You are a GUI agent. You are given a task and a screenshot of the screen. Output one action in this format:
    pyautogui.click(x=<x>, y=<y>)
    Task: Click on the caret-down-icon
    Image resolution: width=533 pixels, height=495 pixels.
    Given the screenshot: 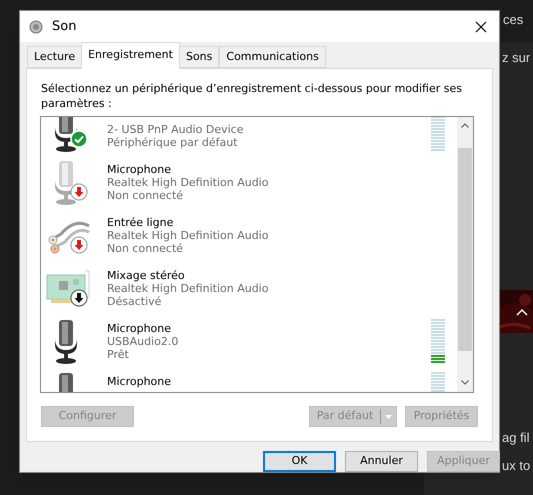 What is the action you would take?
    pyautogui.click(x=388, y=416)
    